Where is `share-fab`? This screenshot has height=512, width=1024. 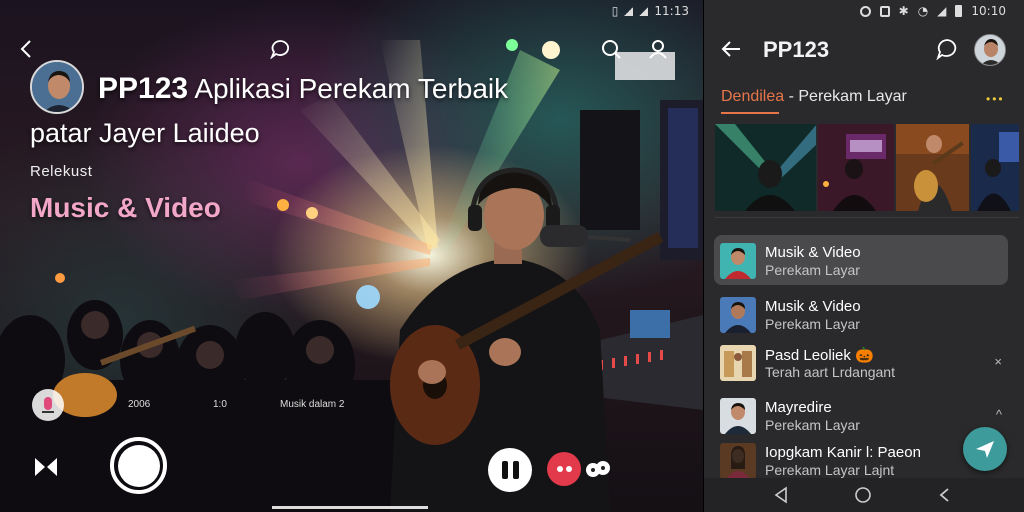 share-fab is located at coordinates (985, 449).